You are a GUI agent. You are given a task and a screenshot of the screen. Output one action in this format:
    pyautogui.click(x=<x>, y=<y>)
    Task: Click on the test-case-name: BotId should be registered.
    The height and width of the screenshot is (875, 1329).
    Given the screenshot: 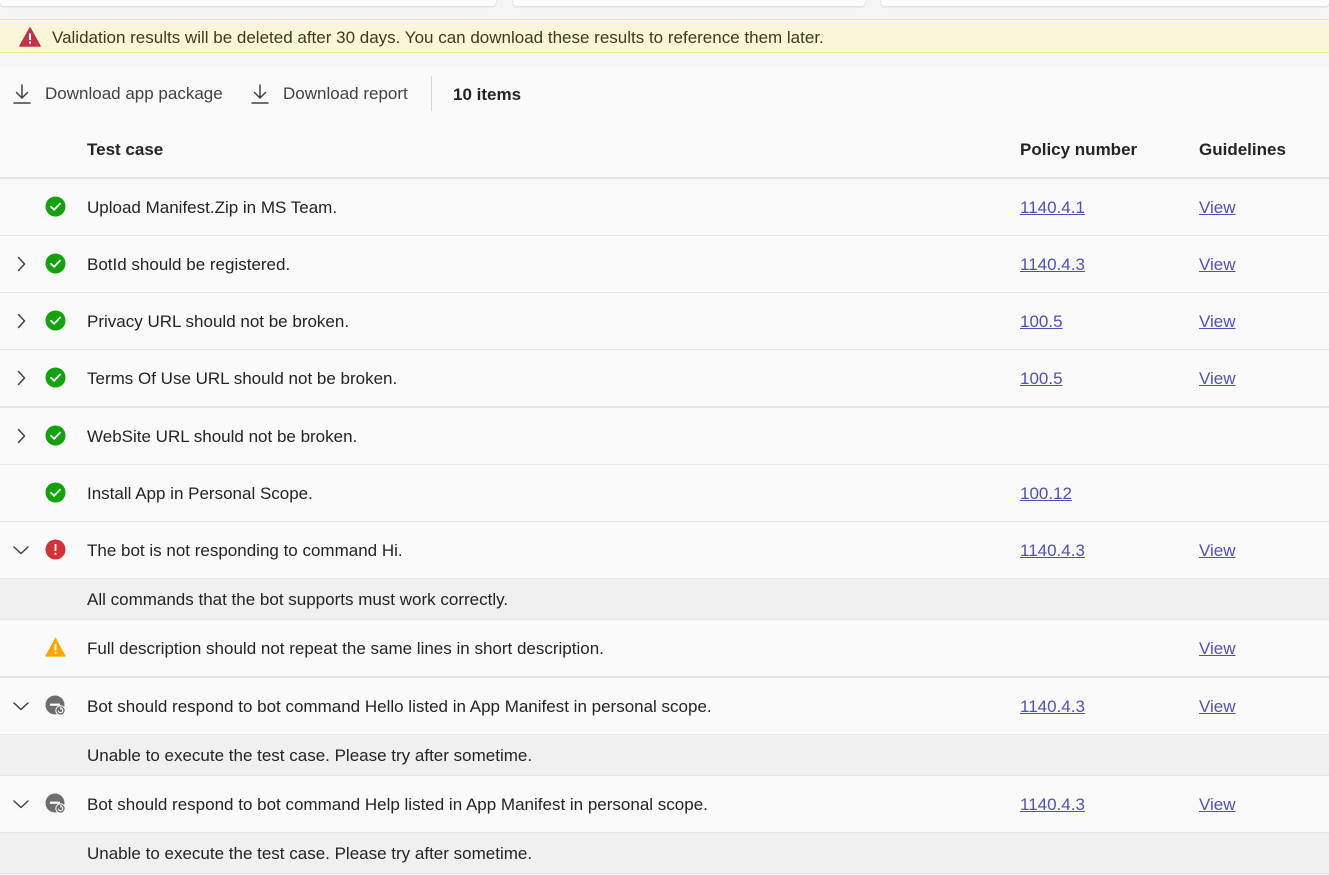 What is the action you would take?
    pyautogui.click(x=189, y=264)
    